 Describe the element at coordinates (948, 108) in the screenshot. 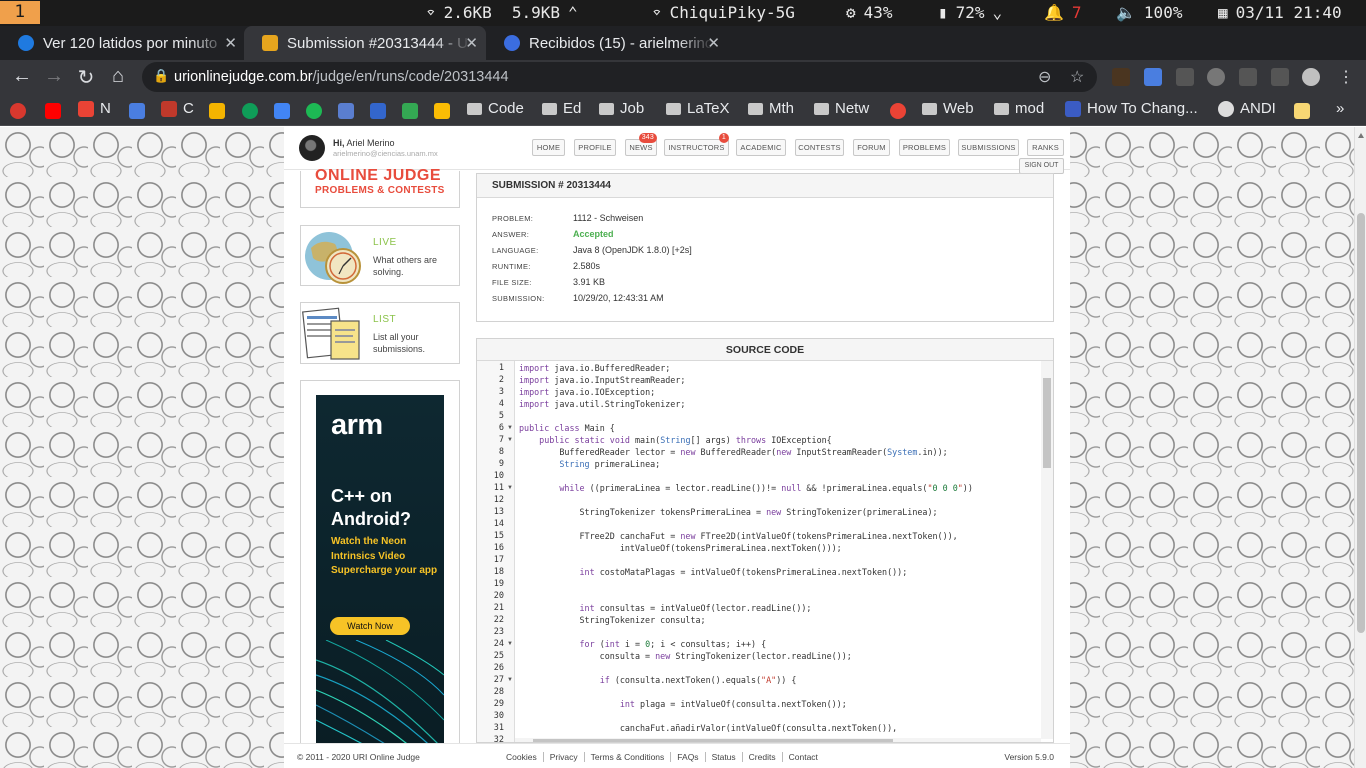

I see `bookmark-folder-web: Web` at that location.